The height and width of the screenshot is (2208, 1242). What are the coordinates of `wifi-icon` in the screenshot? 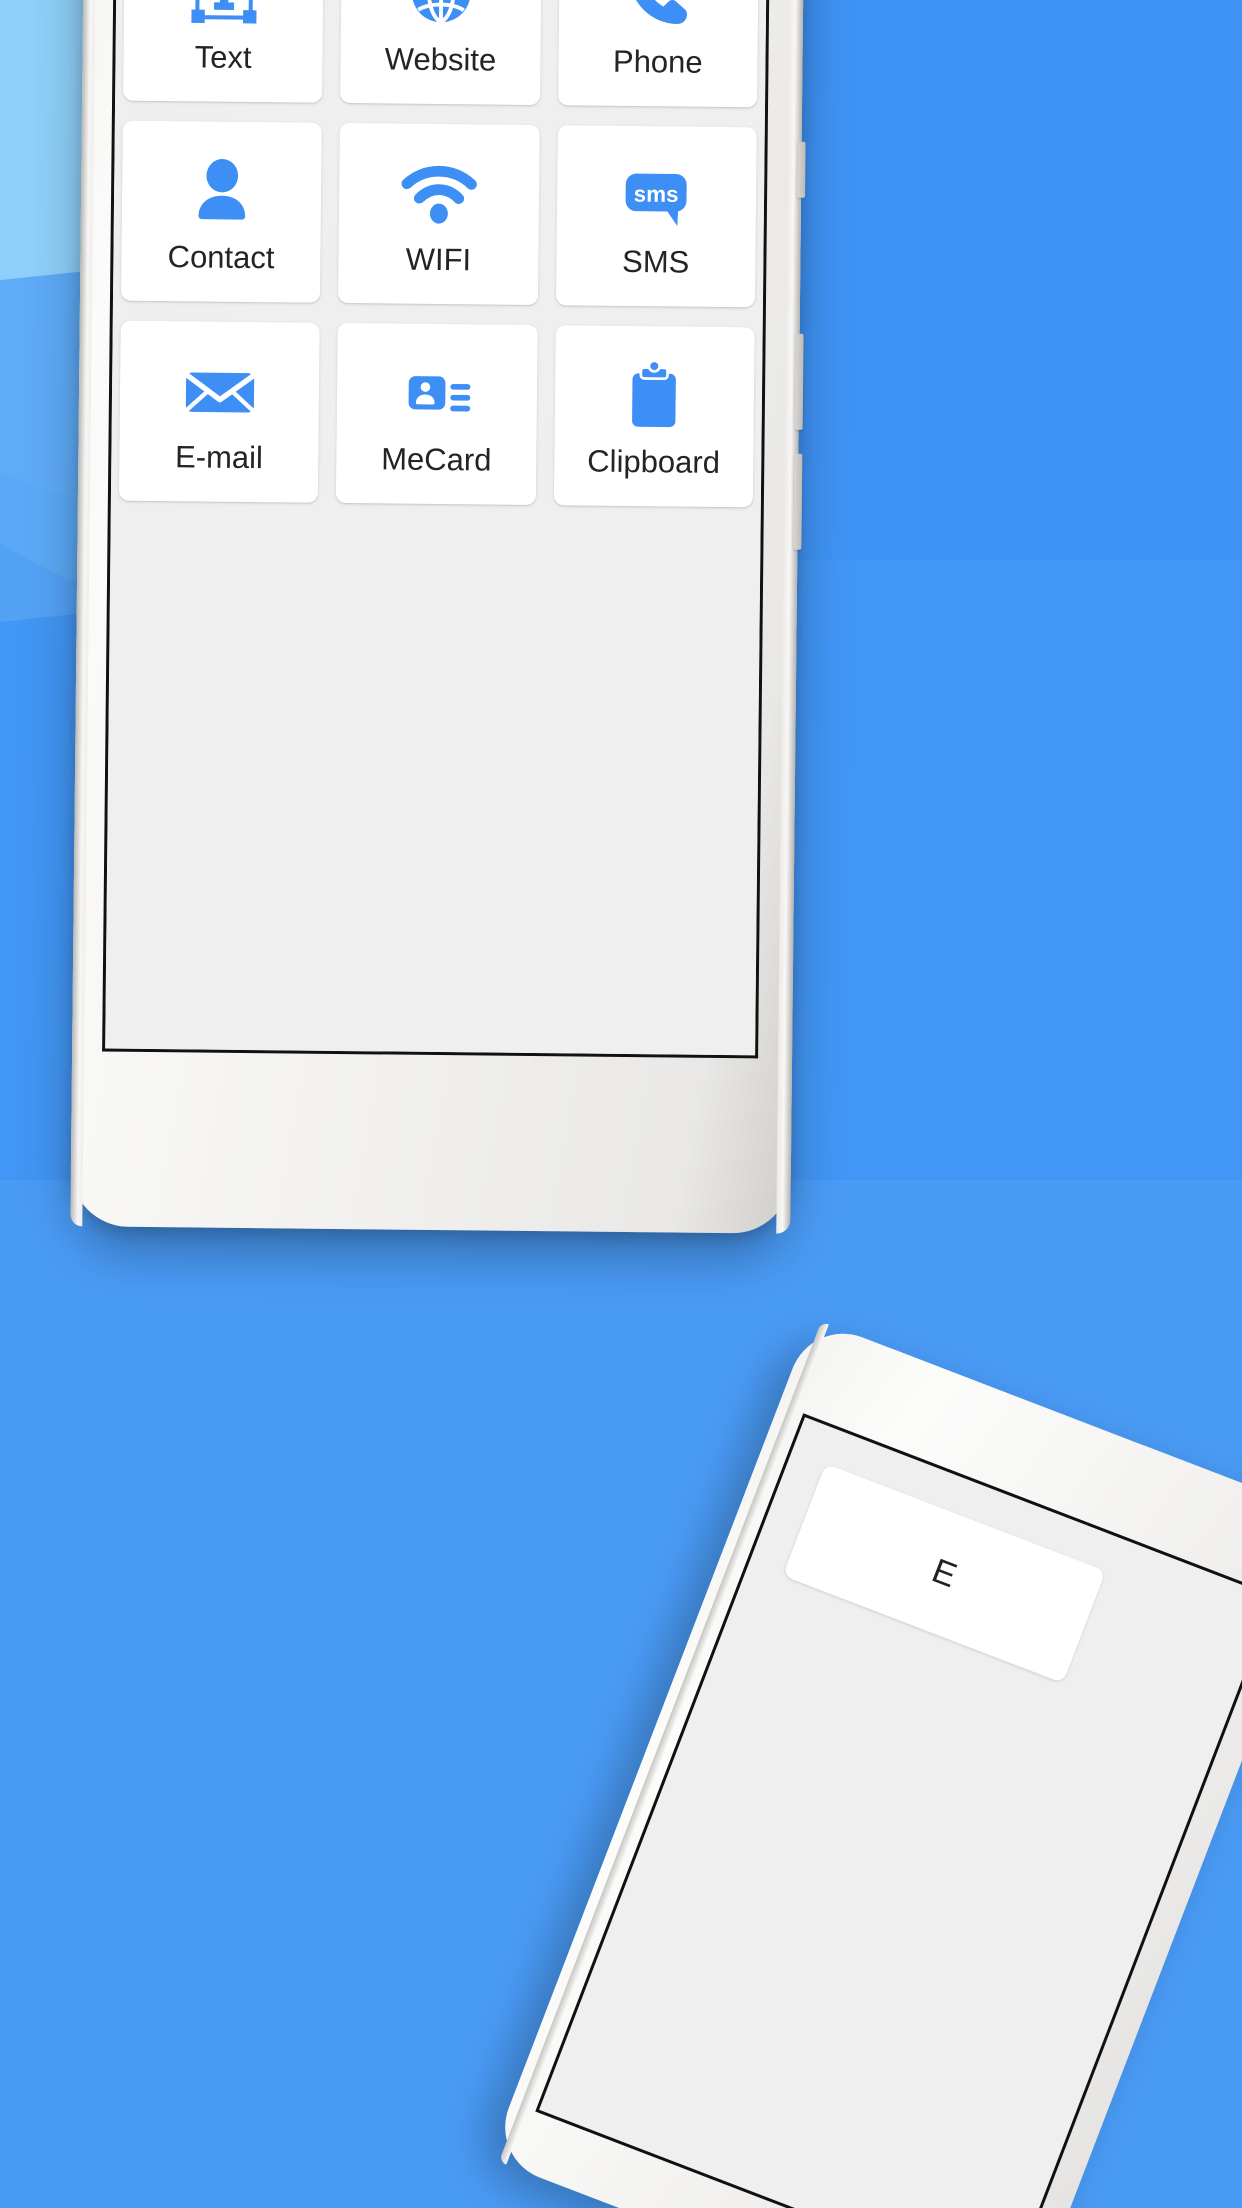 It's located at (439, 193).